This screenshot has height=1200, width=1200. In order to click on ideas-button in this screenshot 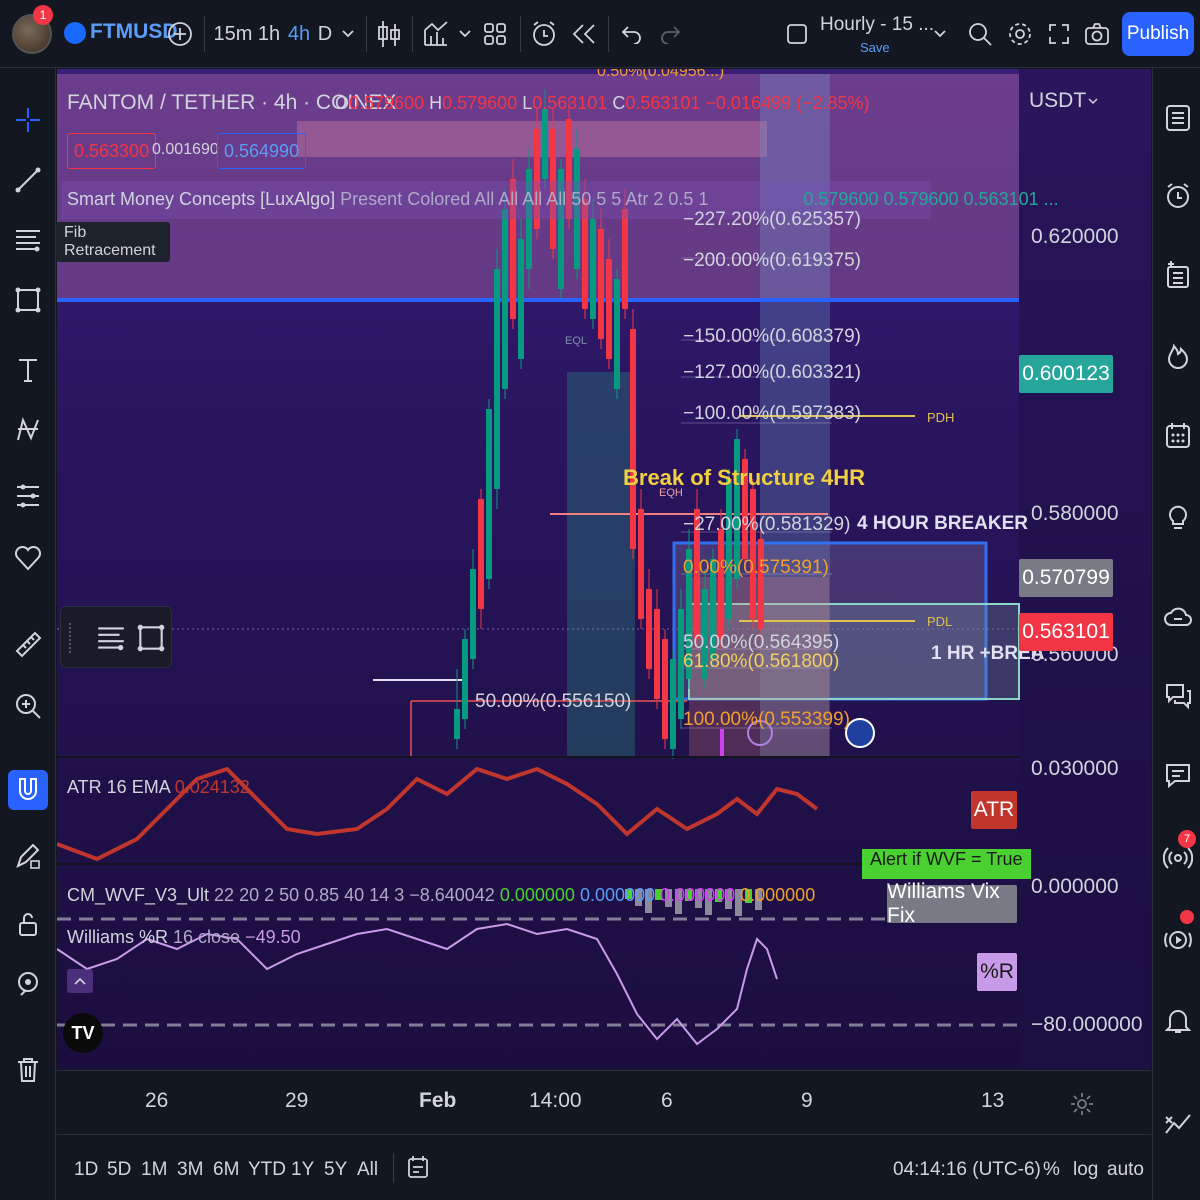, I will do `click(1178, 516)`.